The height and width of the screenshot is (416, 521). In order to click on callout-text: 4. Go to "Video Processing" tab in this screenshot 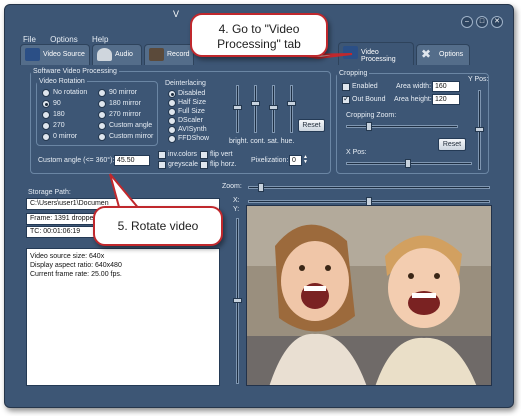, I will do `click(259, 36)`.